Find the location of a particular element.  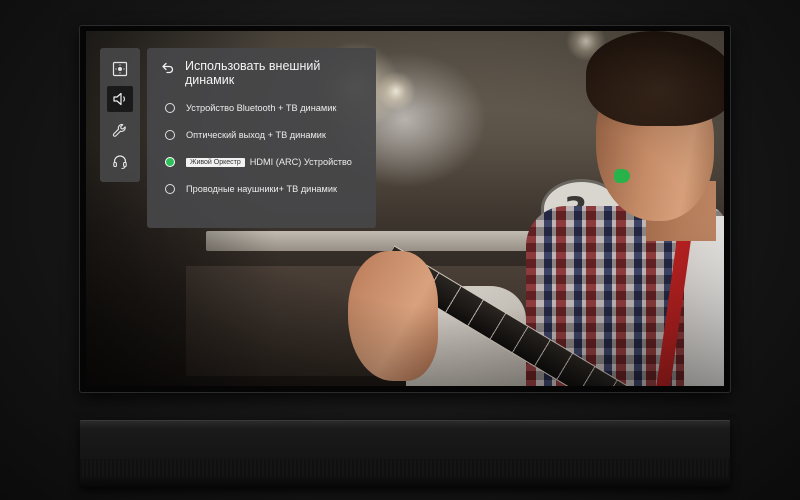

sidebar-item-general is located at coordinates (120, 131).